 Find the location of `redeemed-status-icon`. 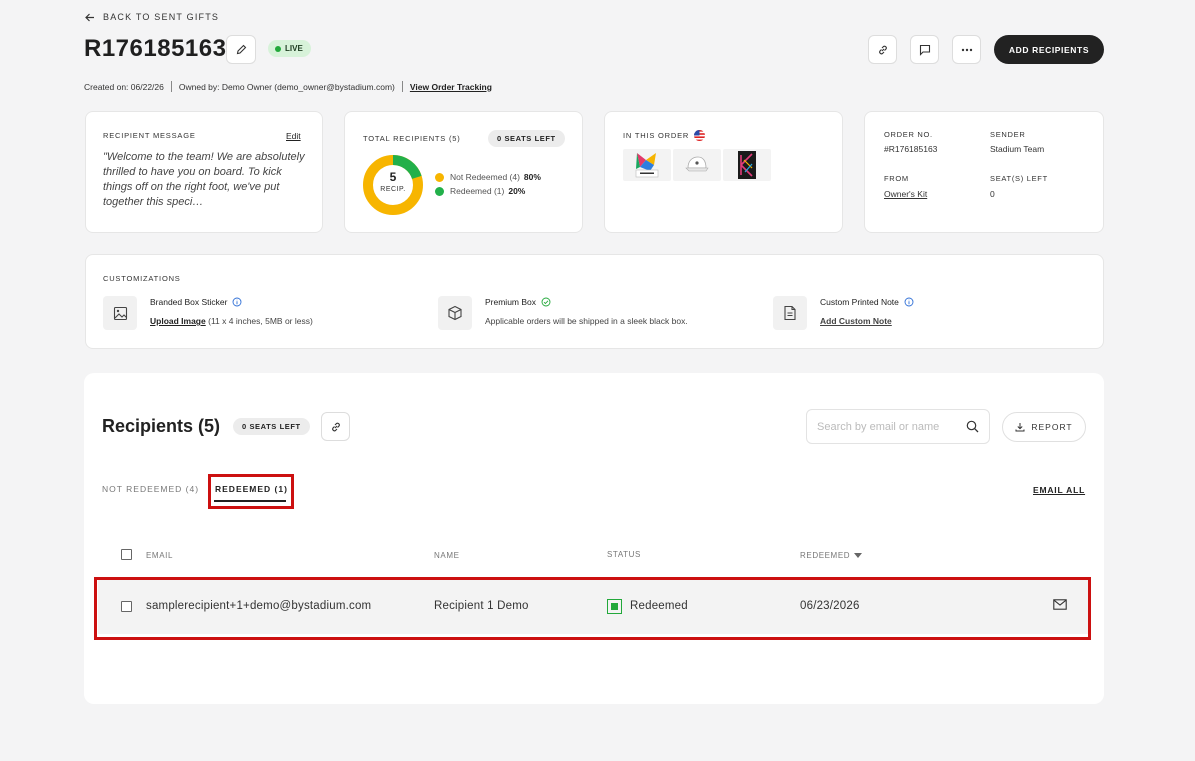

redeemed-status-icon is located at coordinates (614, 606).